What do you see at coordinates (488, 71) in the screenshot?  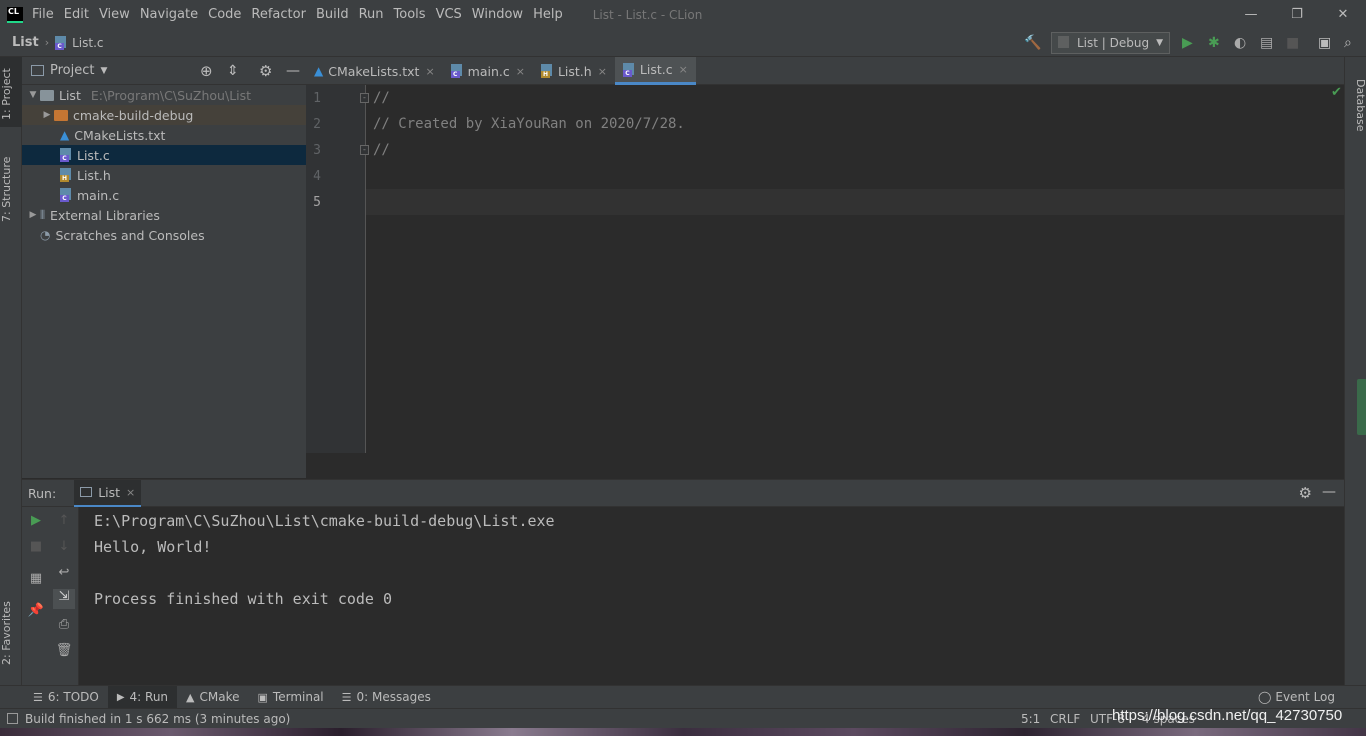 I see `tab-main-c: C main.c ×` at bounding box center [488, 71].